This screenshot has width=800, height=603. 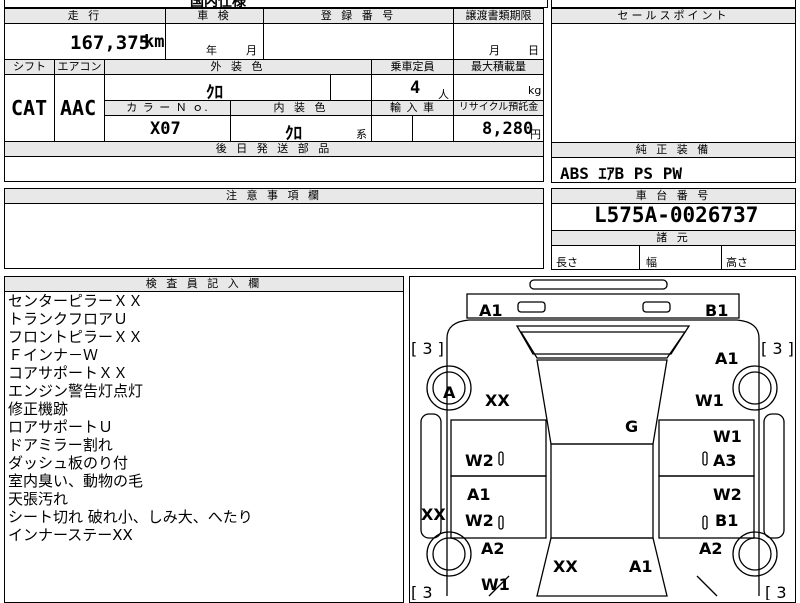 What do you see at coordinates (68, 463) in the screenshot?
I see `note-line: ダッシュ板のり付` at bounding box center [68, 463].